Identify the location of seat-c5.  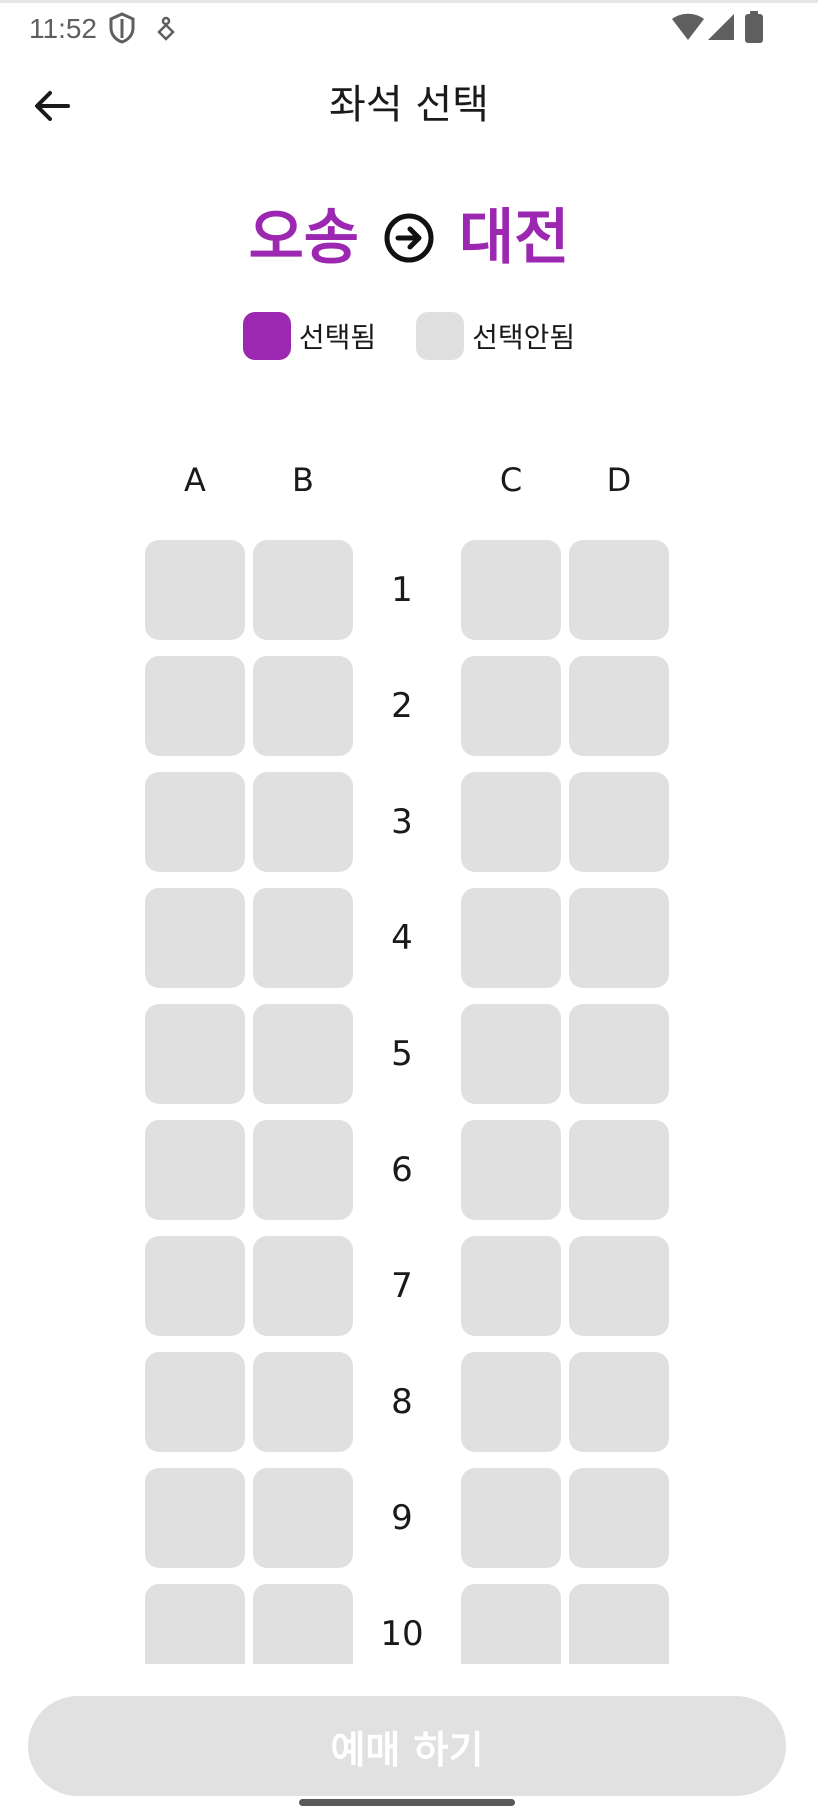
(511, 1054).